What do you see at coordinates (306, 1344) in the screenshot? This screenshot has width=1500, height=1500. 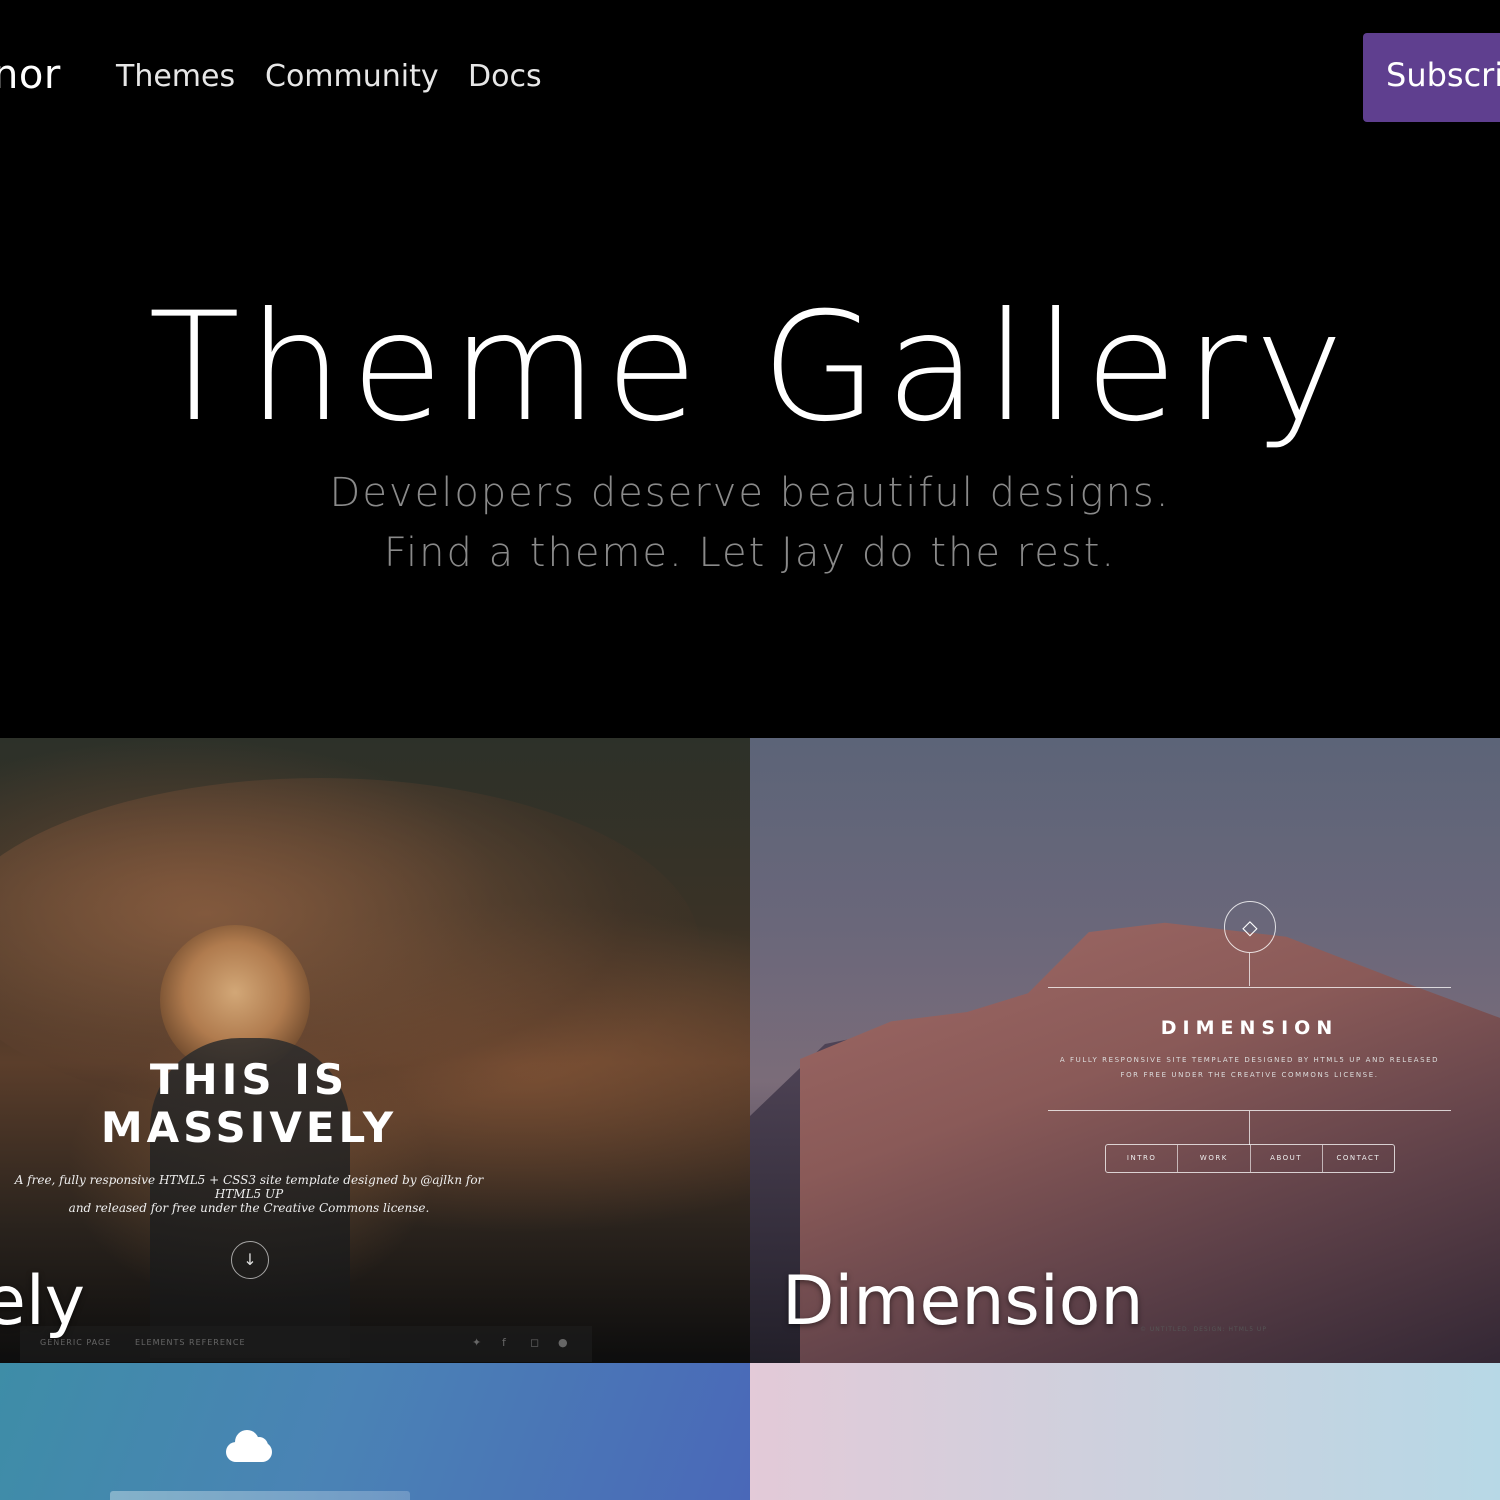 I see `preview-footer-bar: GENERIC PAGE ELEMENTS REFERENCE ✦ f ◻ ●` at bounding box center [306, 1344].